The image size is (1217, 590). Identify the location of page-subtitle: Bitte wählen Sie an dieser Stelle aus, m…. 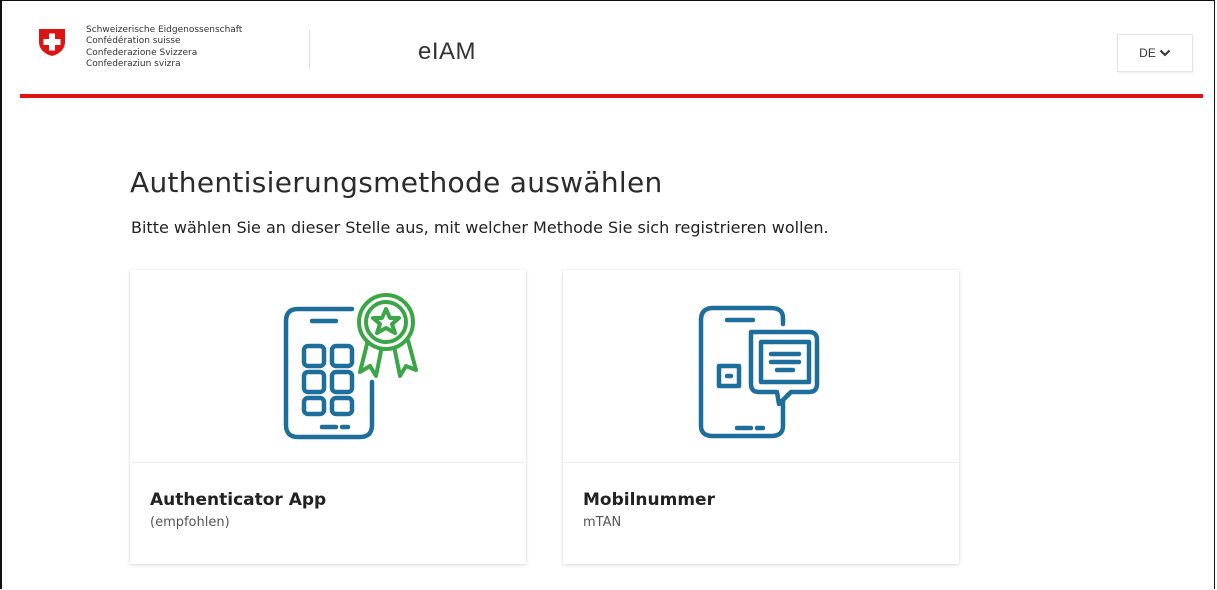
(480, 227).